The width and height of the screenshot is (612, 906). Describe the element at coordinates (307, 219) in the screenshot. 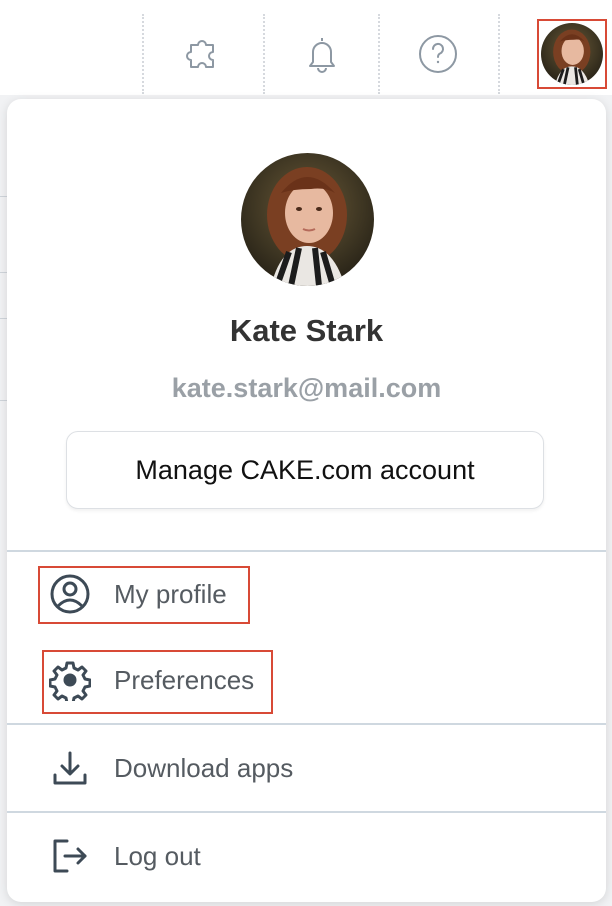

I see `profile-photo` at that location.